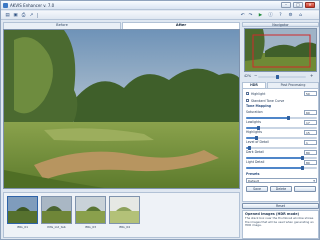 Image resolution: width=320 pixels, height=240 pixels. What do you see at coordinates (305, 189) in the screenshot?
I see `reset-preset-button` at bounding box center [305, 189].